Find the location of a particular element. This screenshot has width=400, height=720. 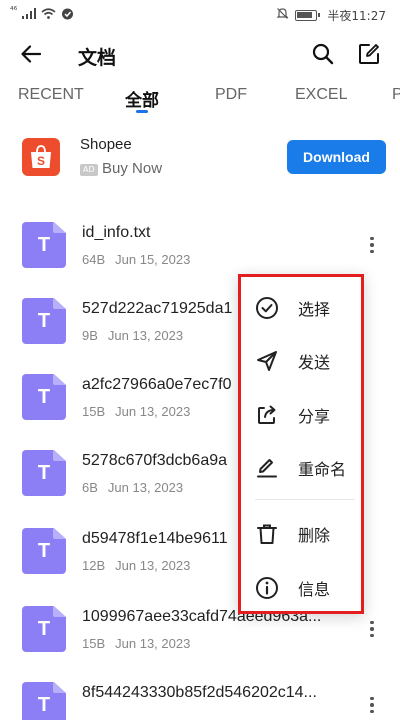

menu-item-send: 发送 is located at coordinates (301, 361).